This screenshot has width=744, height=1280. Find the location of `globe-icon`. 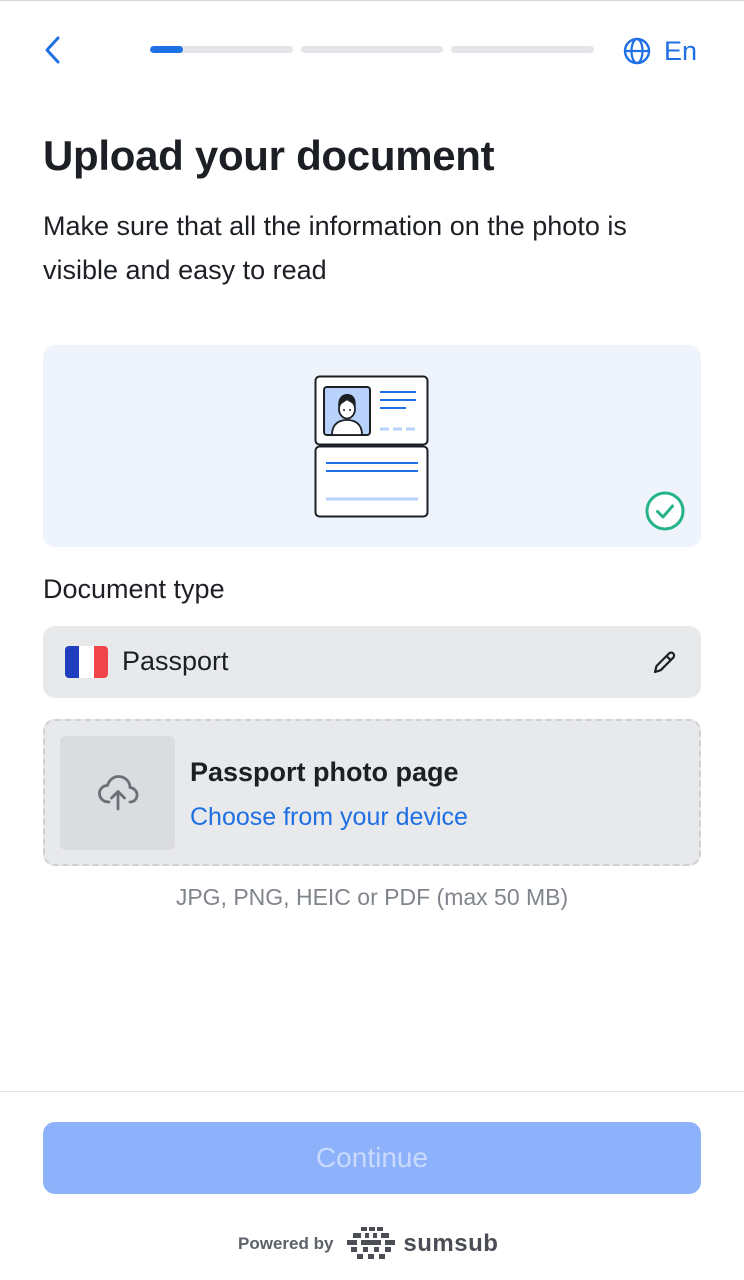

globe-icon is located at coordinates (637, 51).